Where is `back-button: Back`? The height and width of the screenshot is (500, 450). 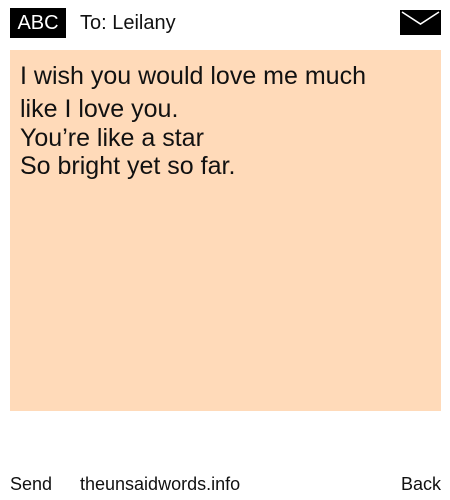 back-button: Back is located at coordinates (421, 484).